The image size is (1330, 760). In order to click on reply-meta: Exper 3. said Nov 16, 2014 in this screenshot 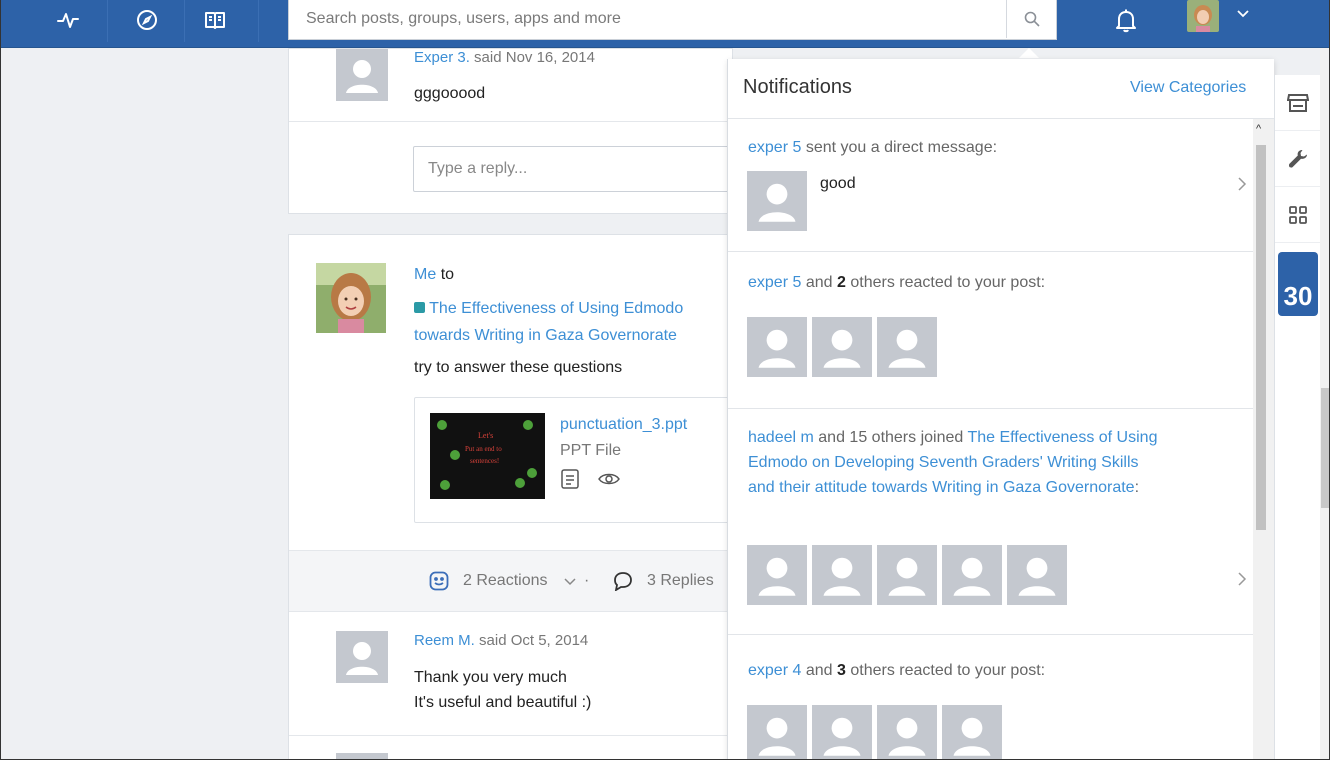, I will do `click(504, 57)`.